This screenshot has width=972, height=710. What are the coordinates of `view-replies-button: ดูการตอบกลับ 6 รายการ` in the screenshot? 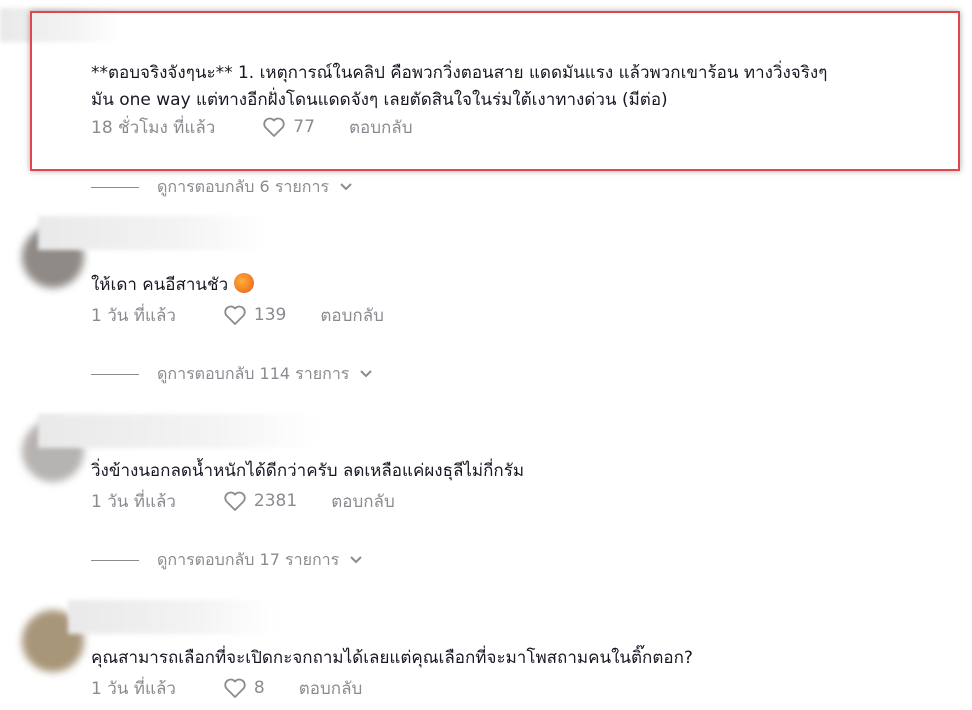 It's located at (222, 187).